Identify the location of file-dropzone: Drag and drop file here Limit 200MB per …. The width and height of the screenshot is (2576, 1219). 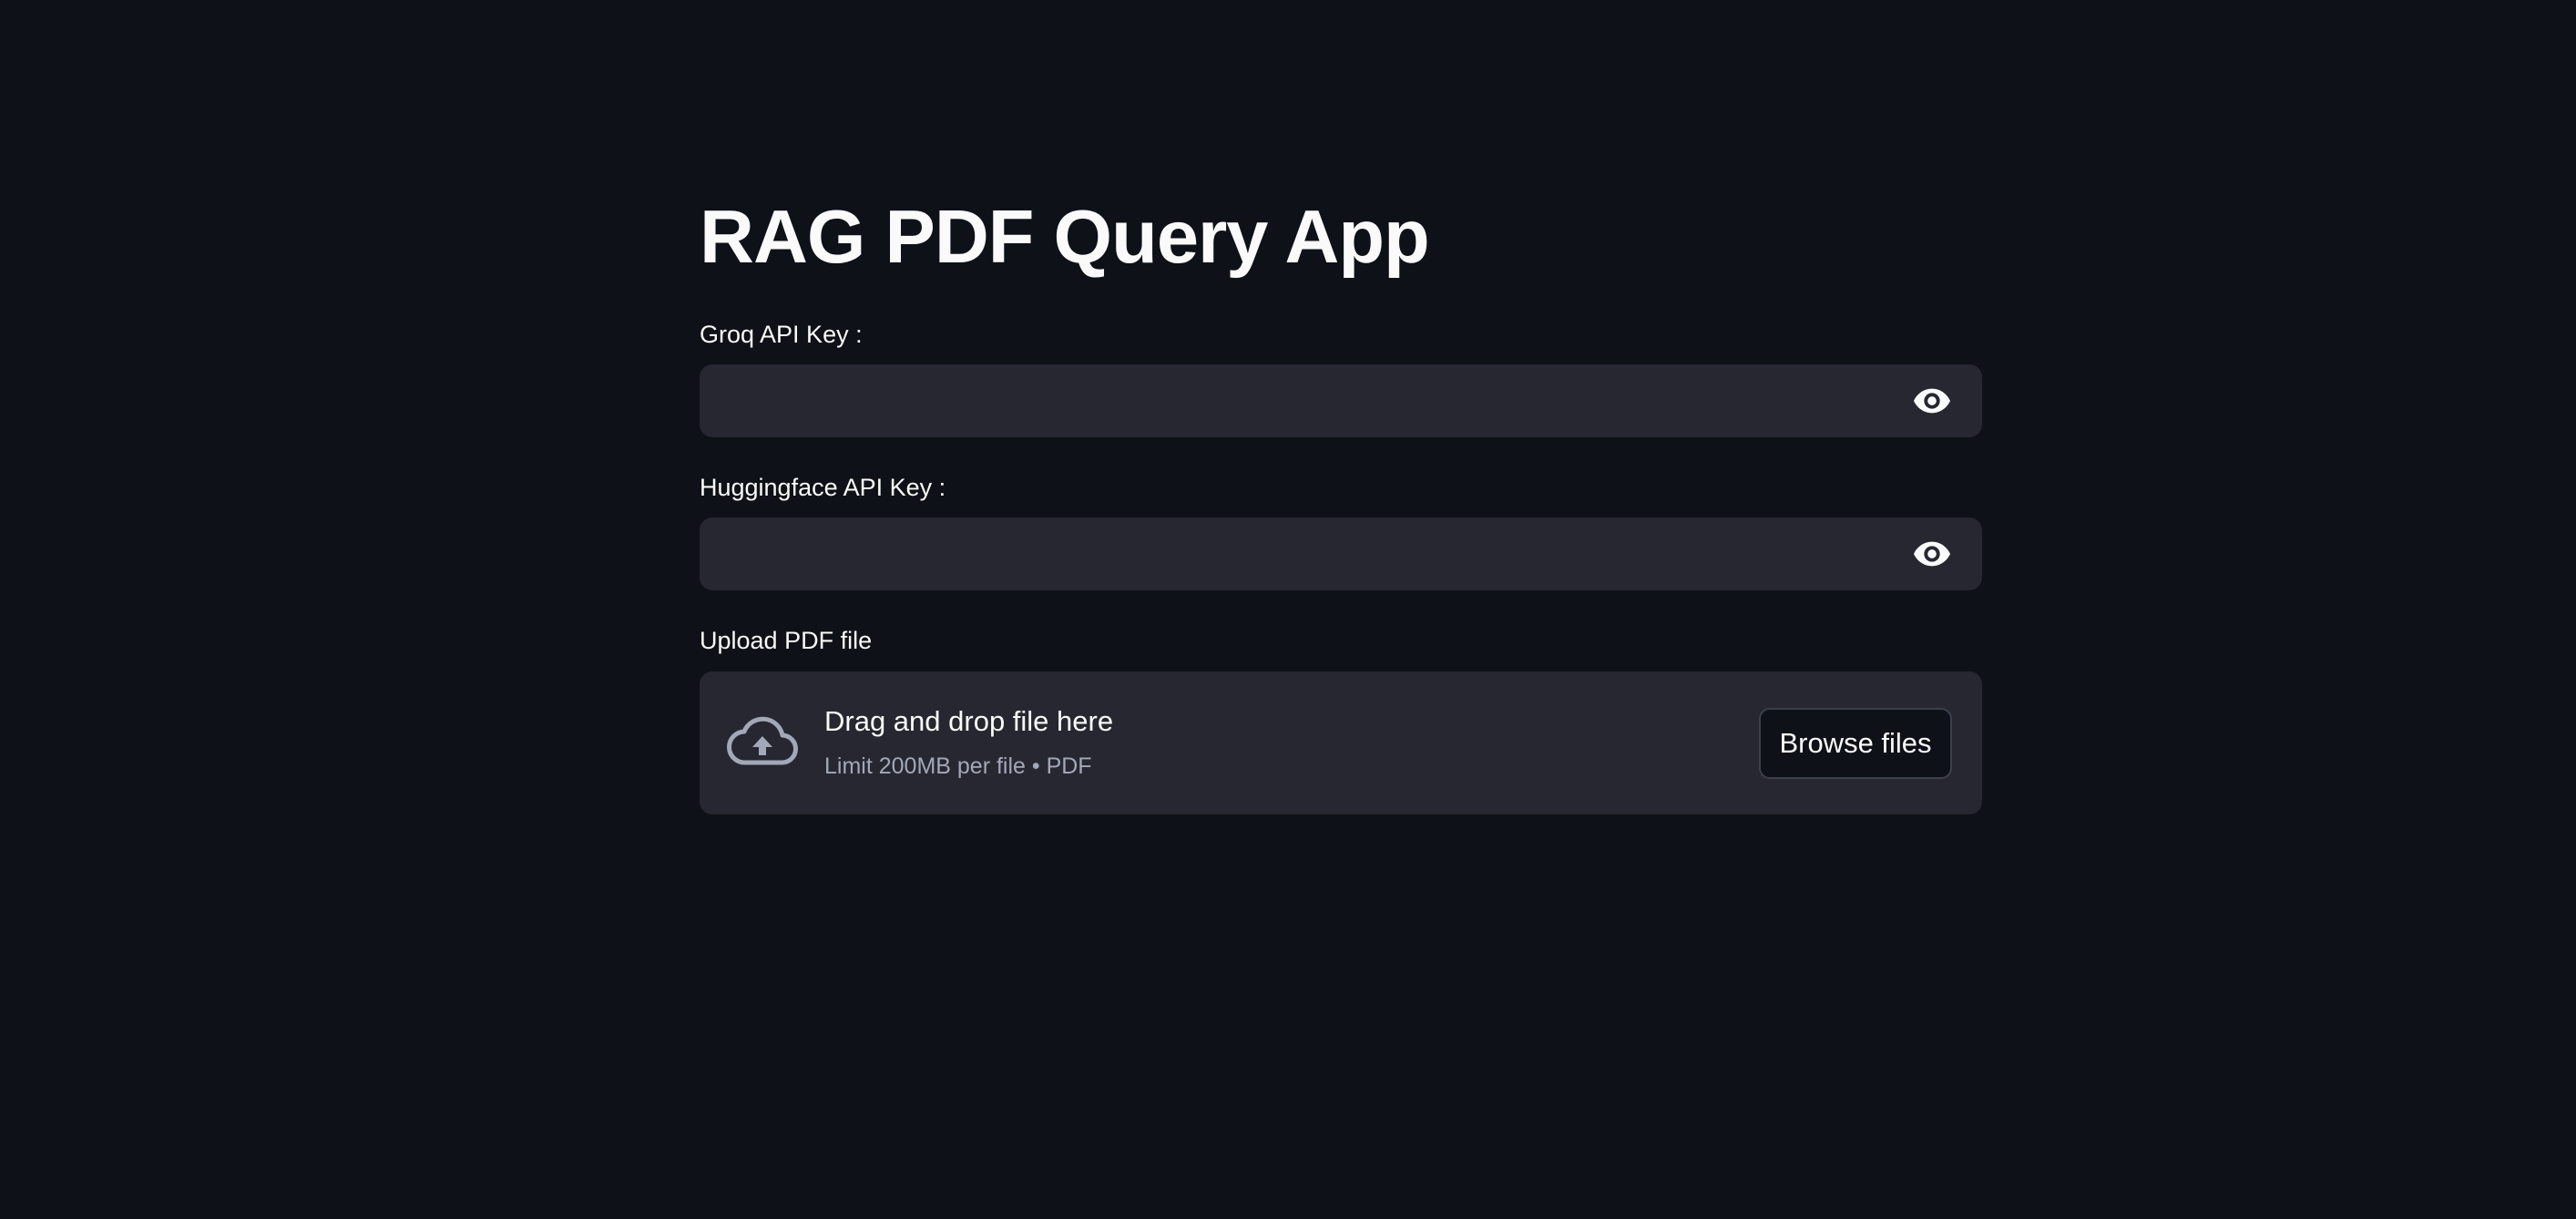
(1341, 742).